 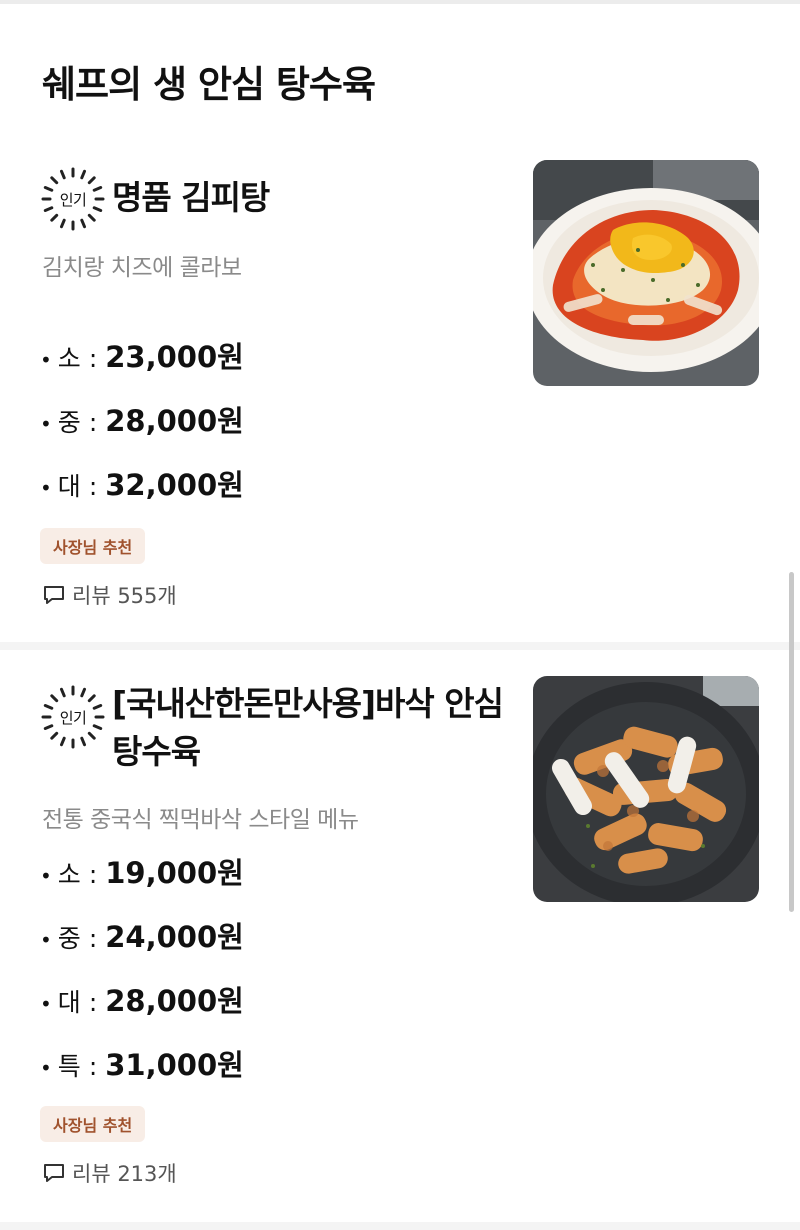 I want to click on price-row-large: • 대 : 32,000원, so click(x=142, y=483).